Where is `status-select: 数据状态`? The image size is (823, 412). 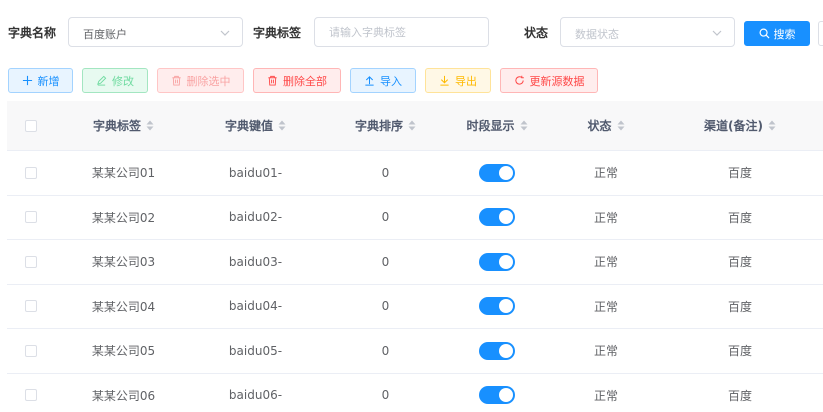 status-select: 数据状态 is located at coordinates (647, 32).